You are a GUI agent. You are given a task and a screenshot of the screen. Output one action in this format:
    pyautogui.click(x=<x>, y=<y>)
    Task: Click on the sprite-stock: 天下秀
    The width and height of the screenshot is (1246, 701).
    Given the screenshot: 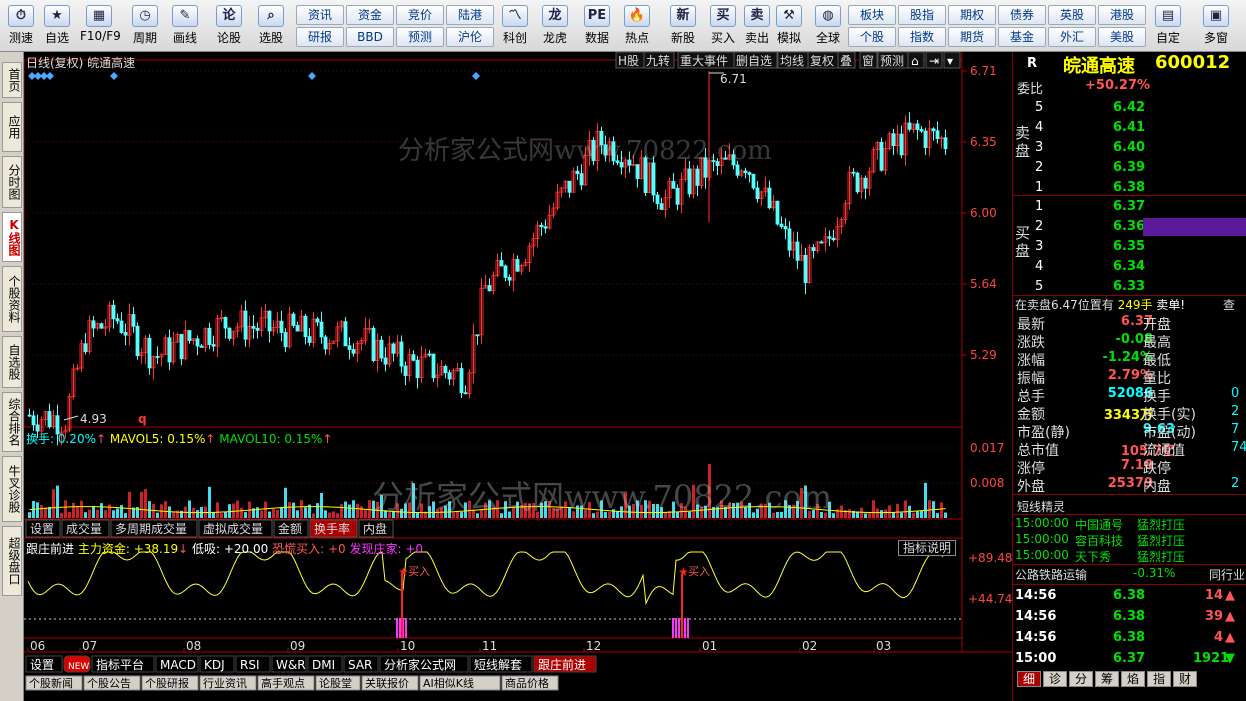 What is the action you would take?
    pyautogui.click(x=1093, y=556)
    